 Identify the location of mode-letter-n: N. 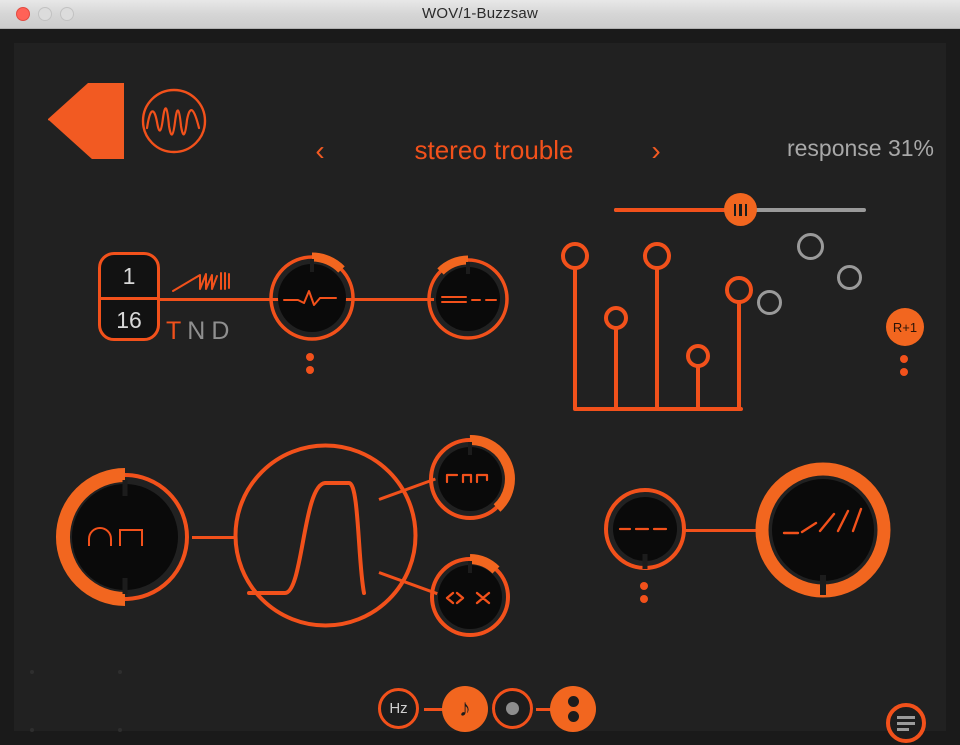
(199, 331).